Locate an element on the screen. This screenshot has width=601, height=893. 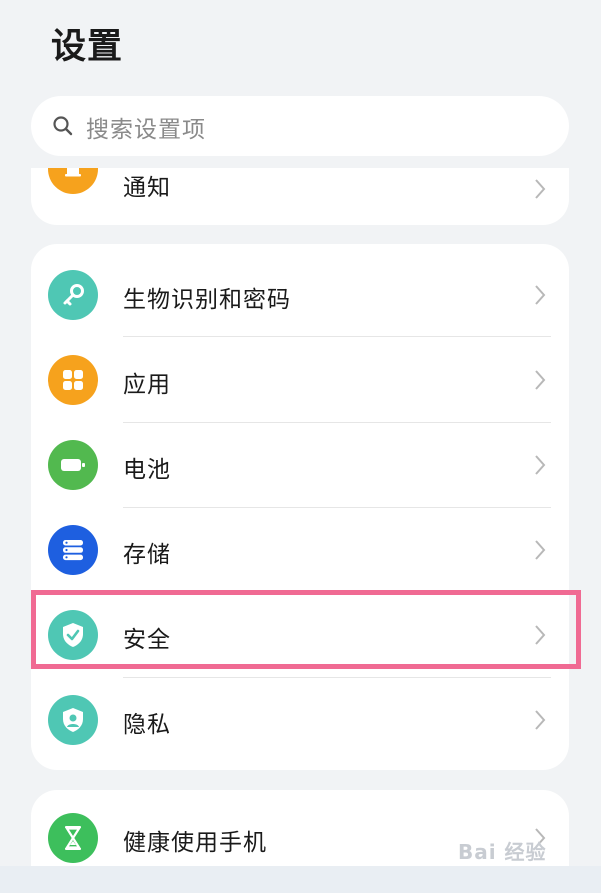
search-icon is located at coordinates (63, 126).